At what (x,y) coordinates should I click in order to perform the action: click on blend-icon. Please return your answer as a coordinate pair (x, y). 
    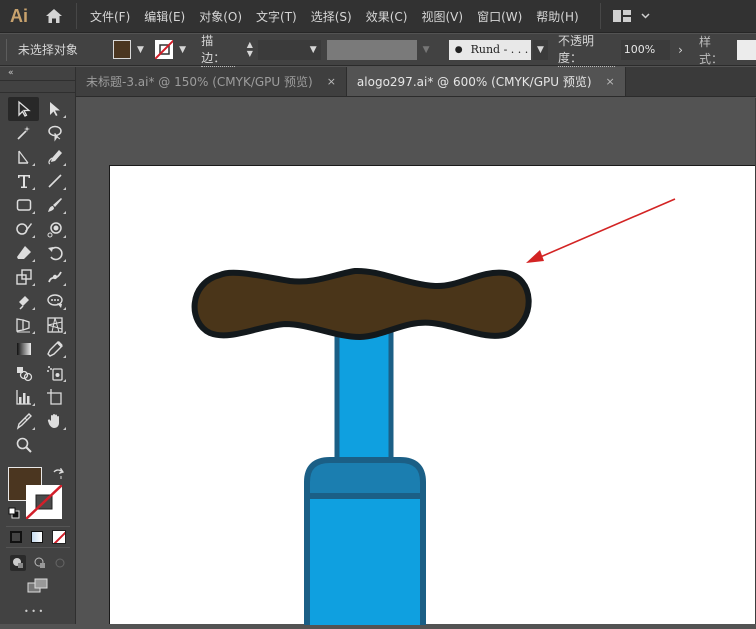
    Looking at the image, I should click on (24, 374).